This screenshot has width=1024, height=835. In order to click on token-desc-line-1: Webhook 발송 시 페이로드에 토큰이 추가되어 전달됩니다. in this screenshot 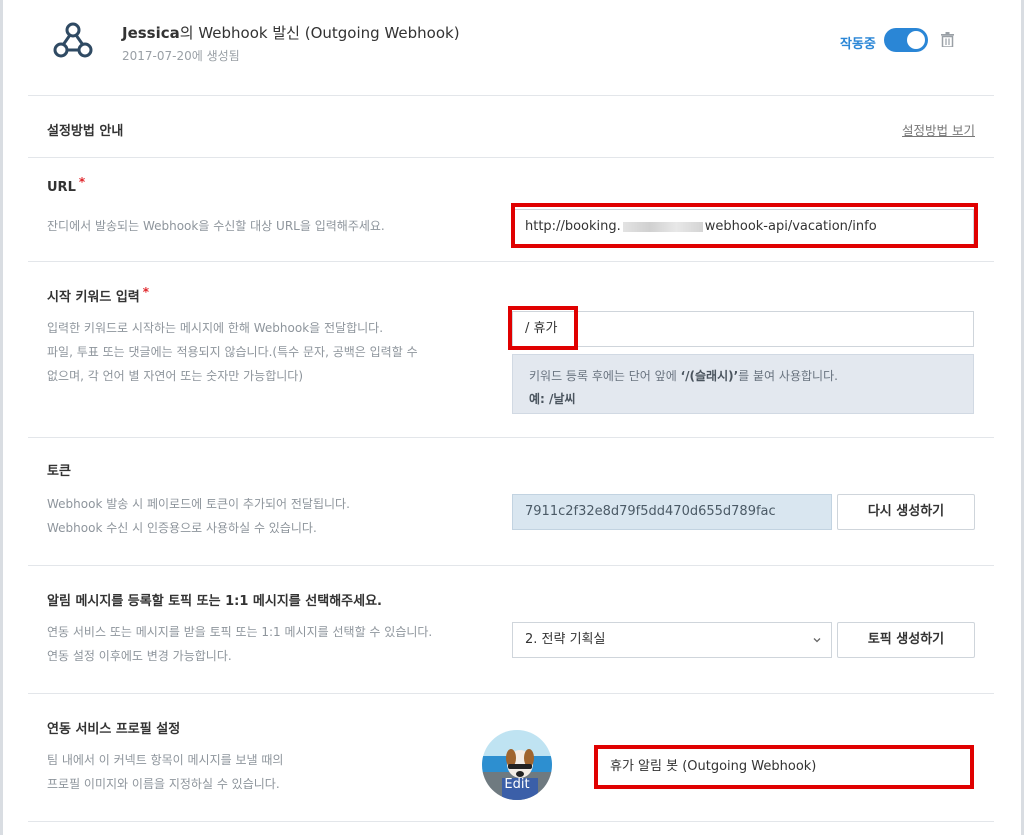, I will do `click(198, 504)`.